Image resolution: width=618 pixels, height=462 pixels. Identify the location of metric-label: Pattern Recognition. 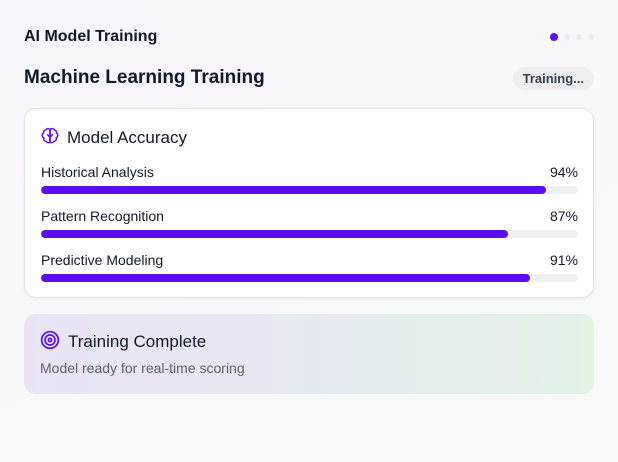
(102, 216).